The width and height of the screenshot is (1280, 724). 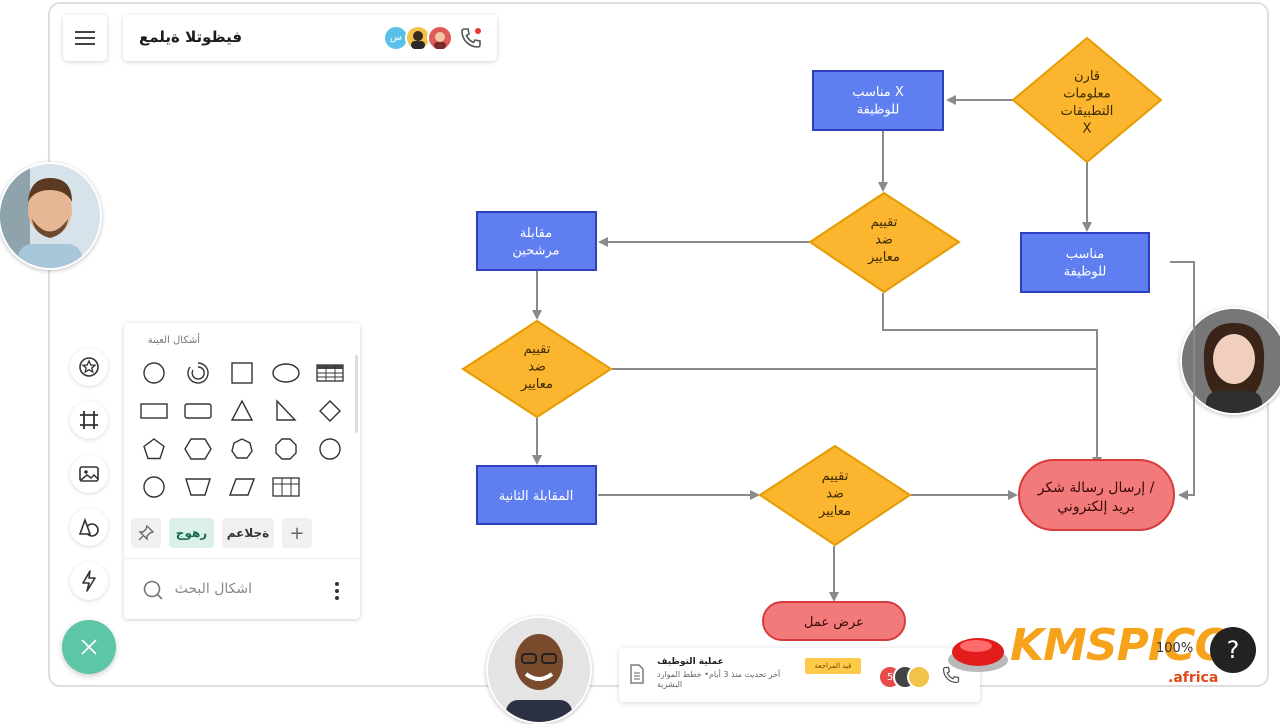 What do you see at coordinates (1193, 678) in the screenshot?
I see `watermark-suffix: .africa` at bounding box center [1193, 678].